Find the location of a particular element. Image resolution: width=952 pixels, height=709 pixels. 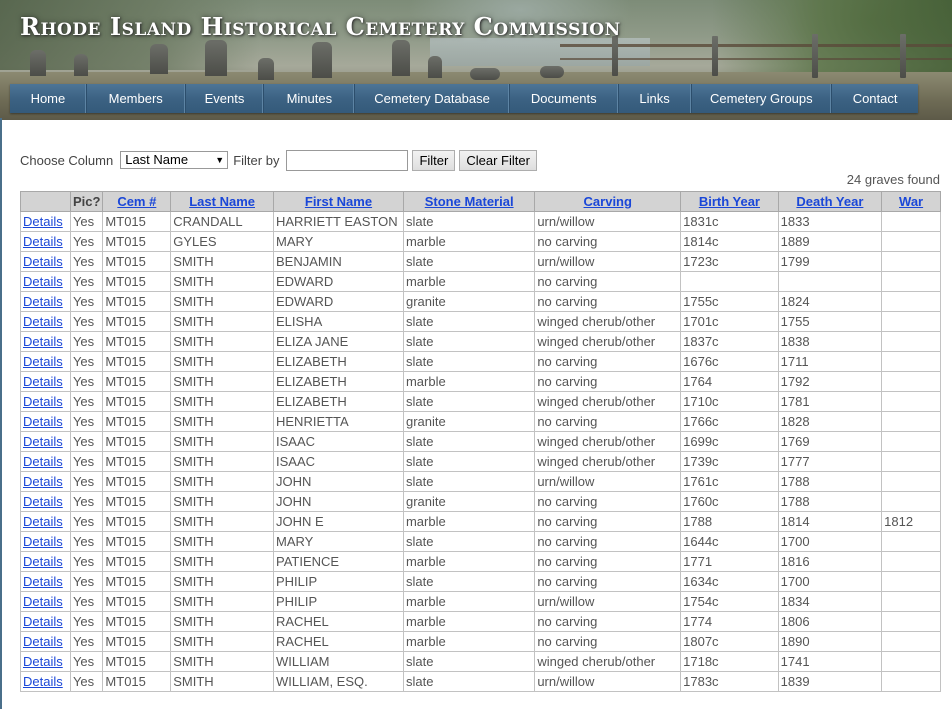

sort-birth-year-link: Birth Year is located at coordinates (729, 201).